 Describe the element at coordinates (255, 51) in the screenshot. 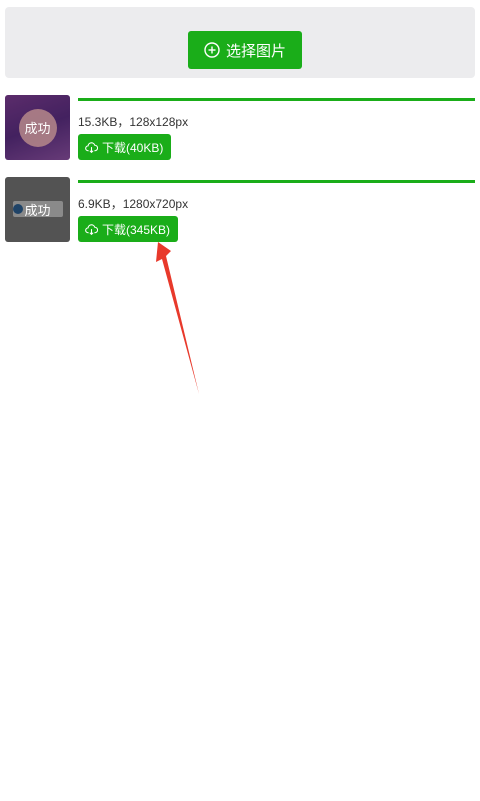

I see `select-image-label: 选择图片` at that location.